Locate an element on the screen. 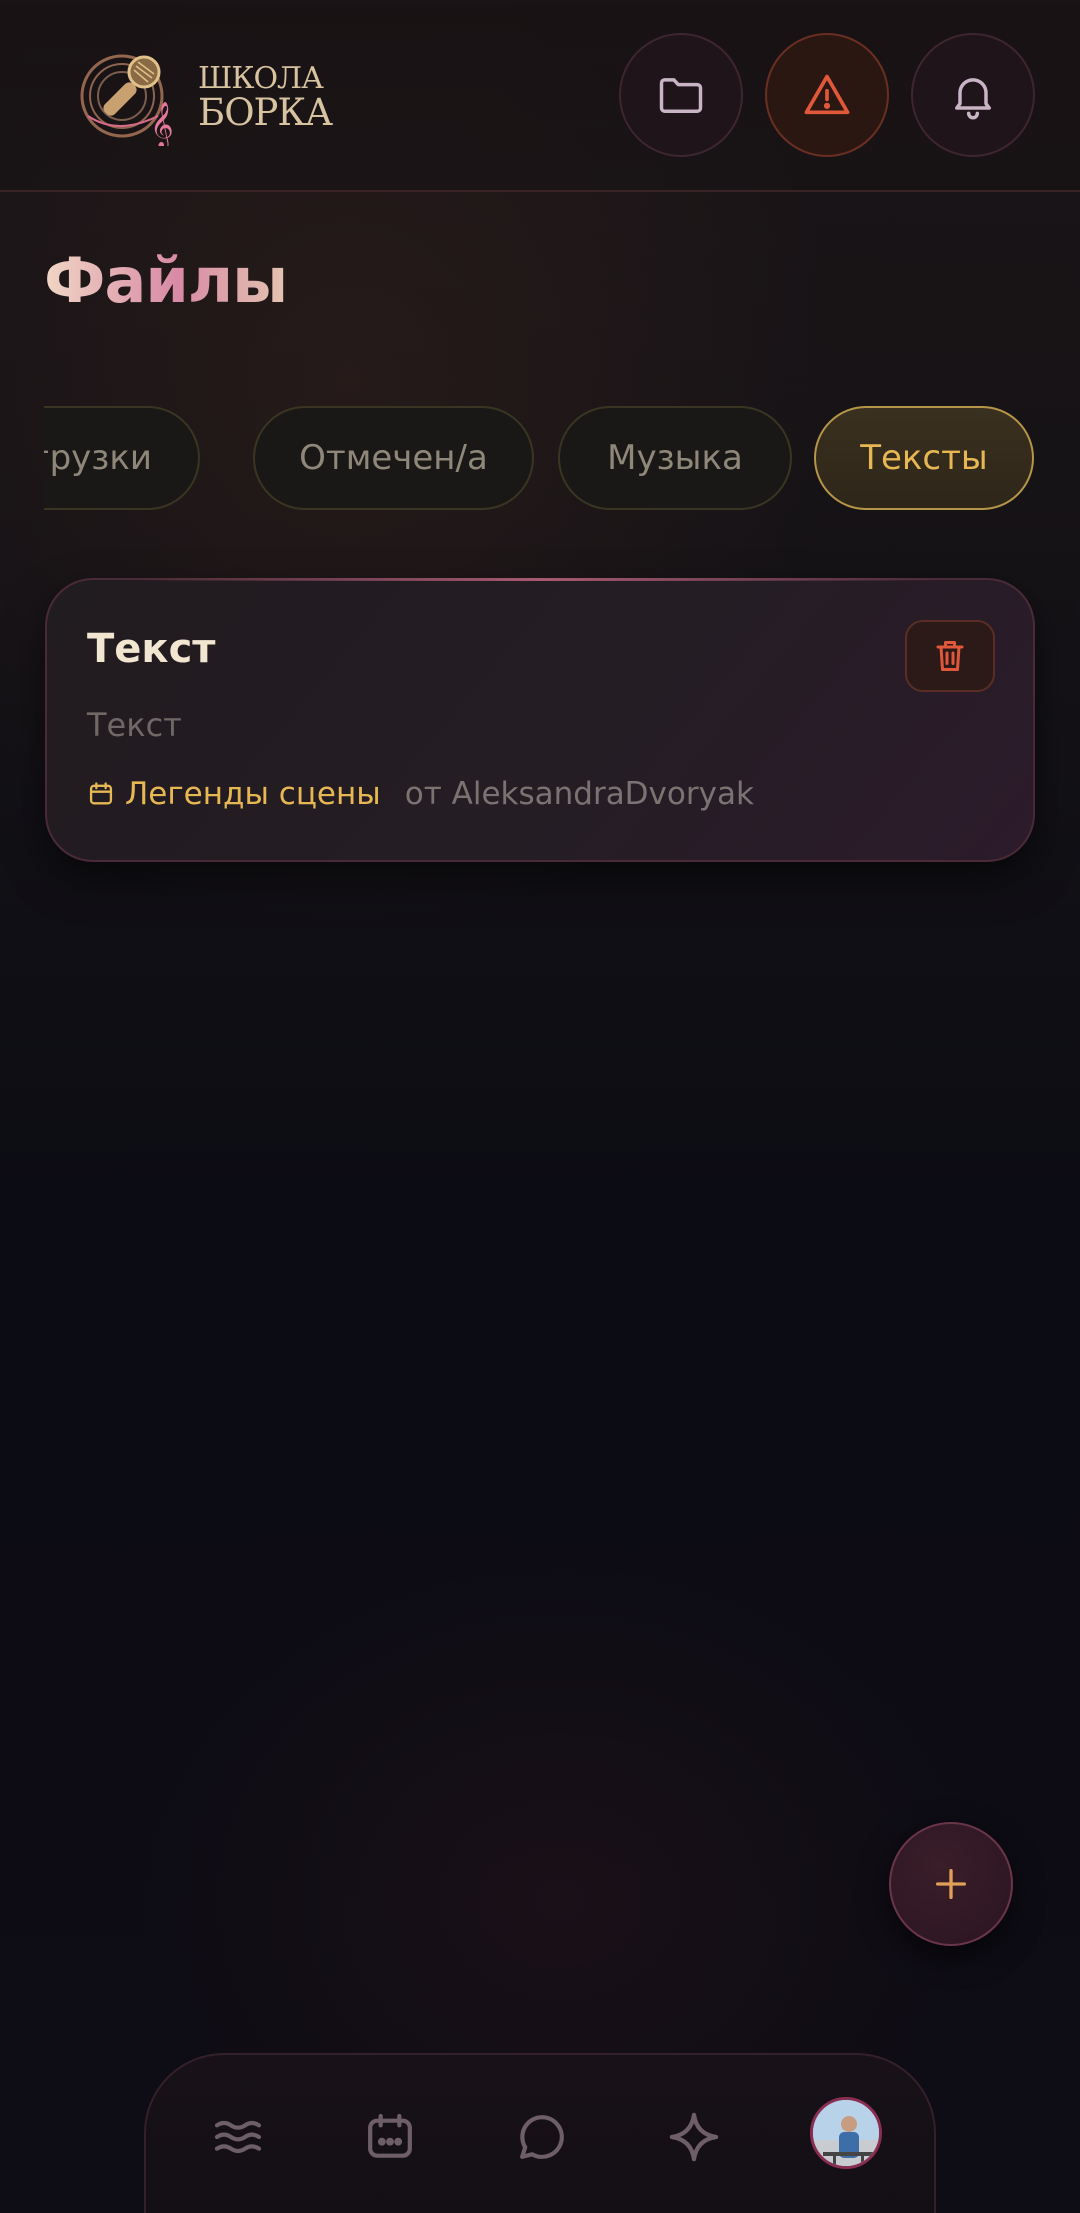 The width and height of the screenshot is (1080, 2213). add-file-button is located at coordinates (951, 1884).